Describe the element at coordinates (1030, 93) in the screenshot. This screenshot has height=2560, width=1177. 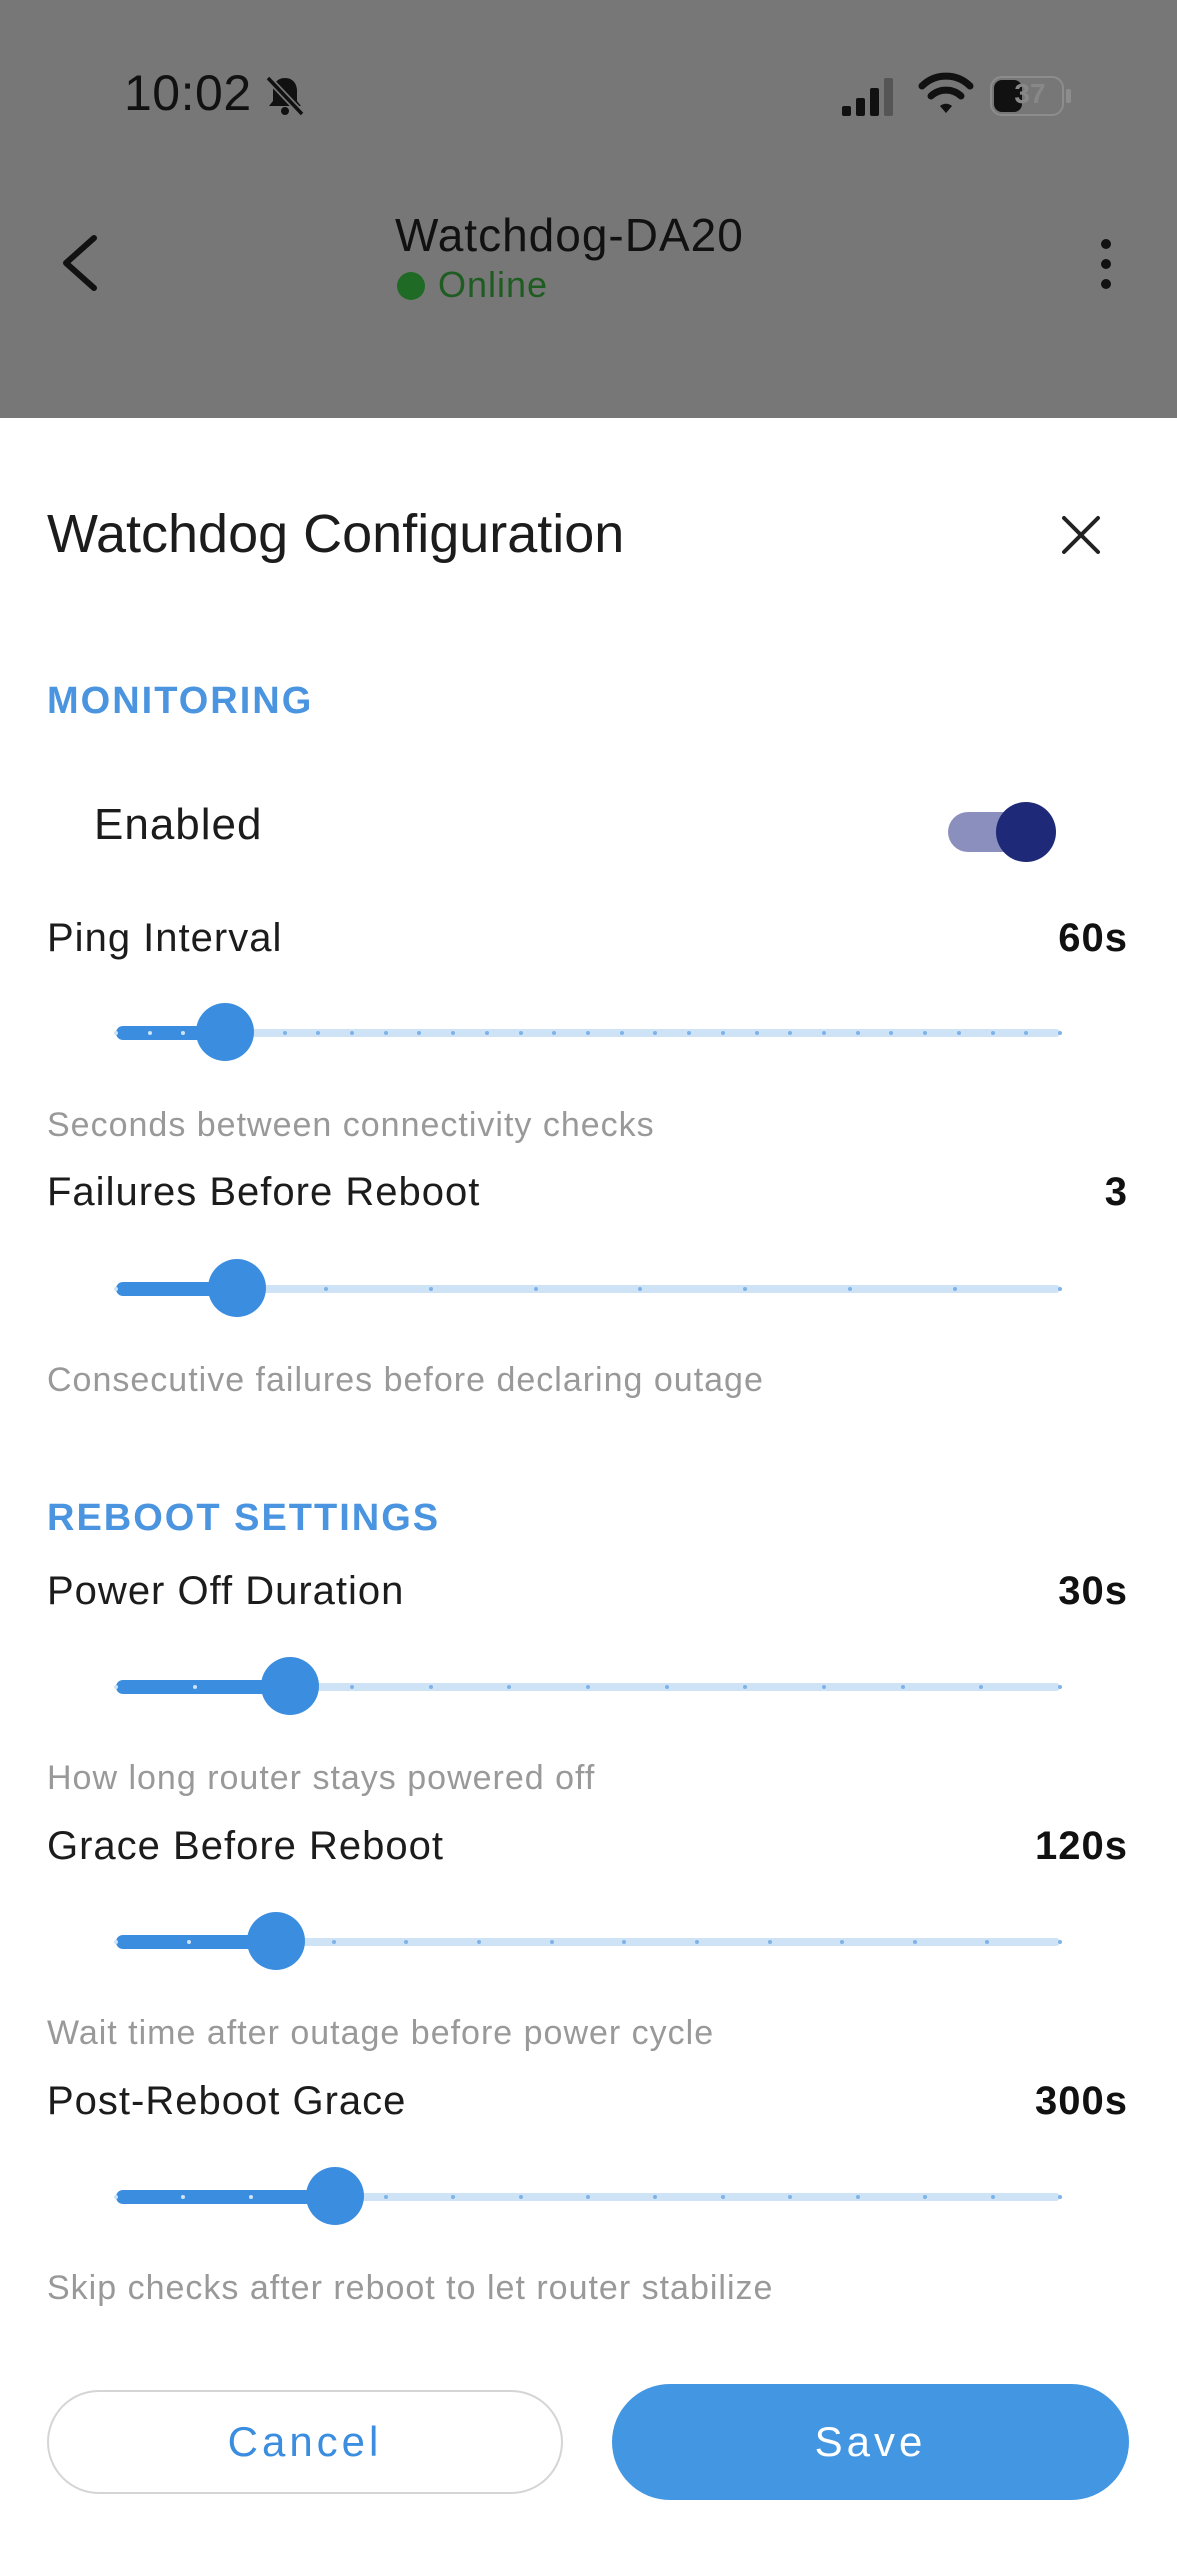
I see `battery-level: 37` at that location.